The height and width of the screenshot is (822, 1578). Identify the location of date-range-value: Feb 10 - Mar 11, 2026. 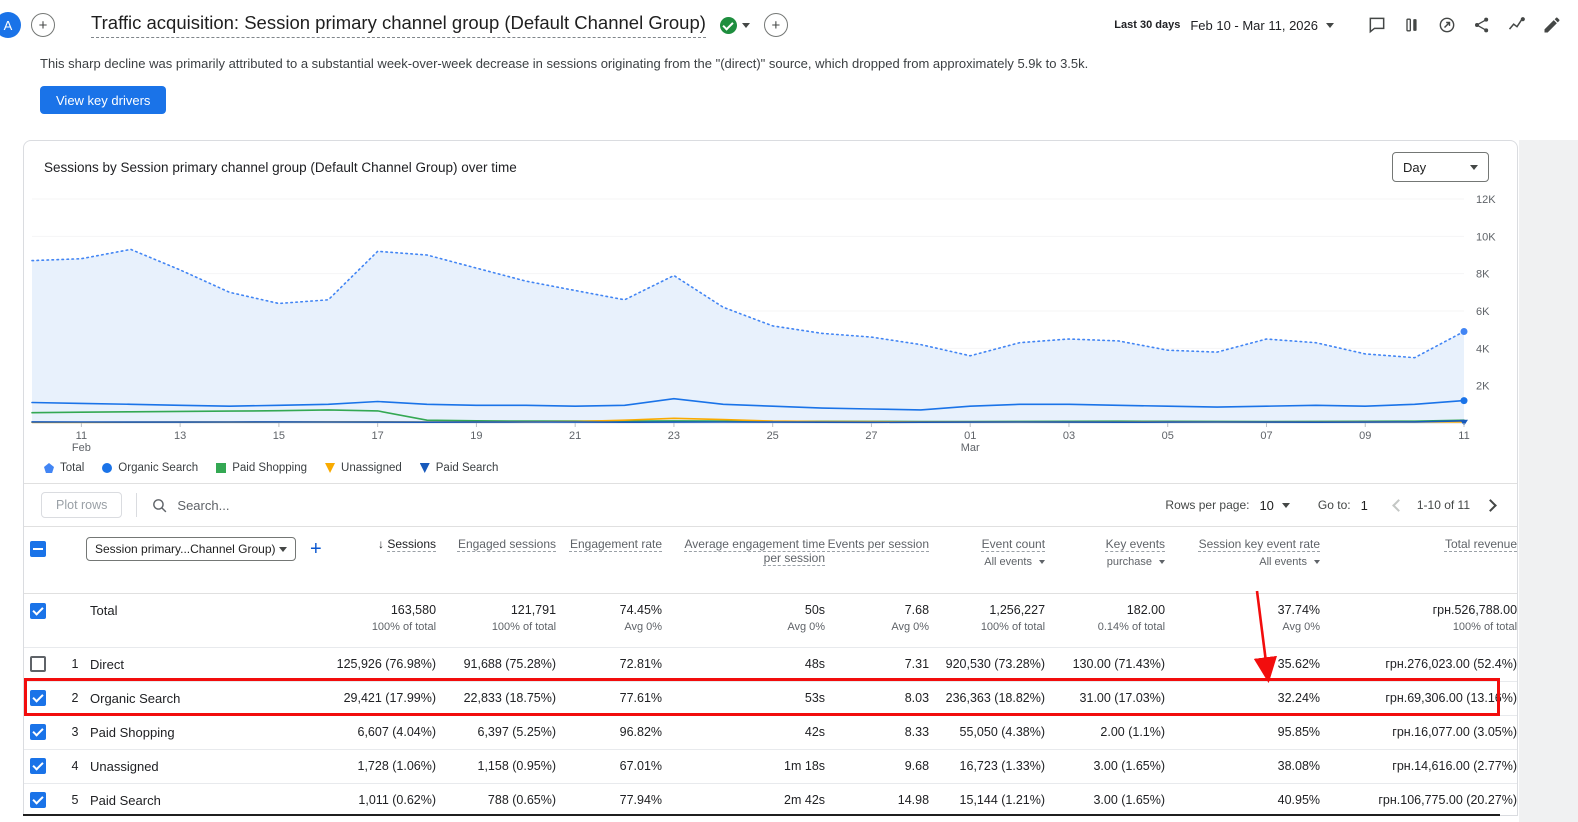
(1254, 25).